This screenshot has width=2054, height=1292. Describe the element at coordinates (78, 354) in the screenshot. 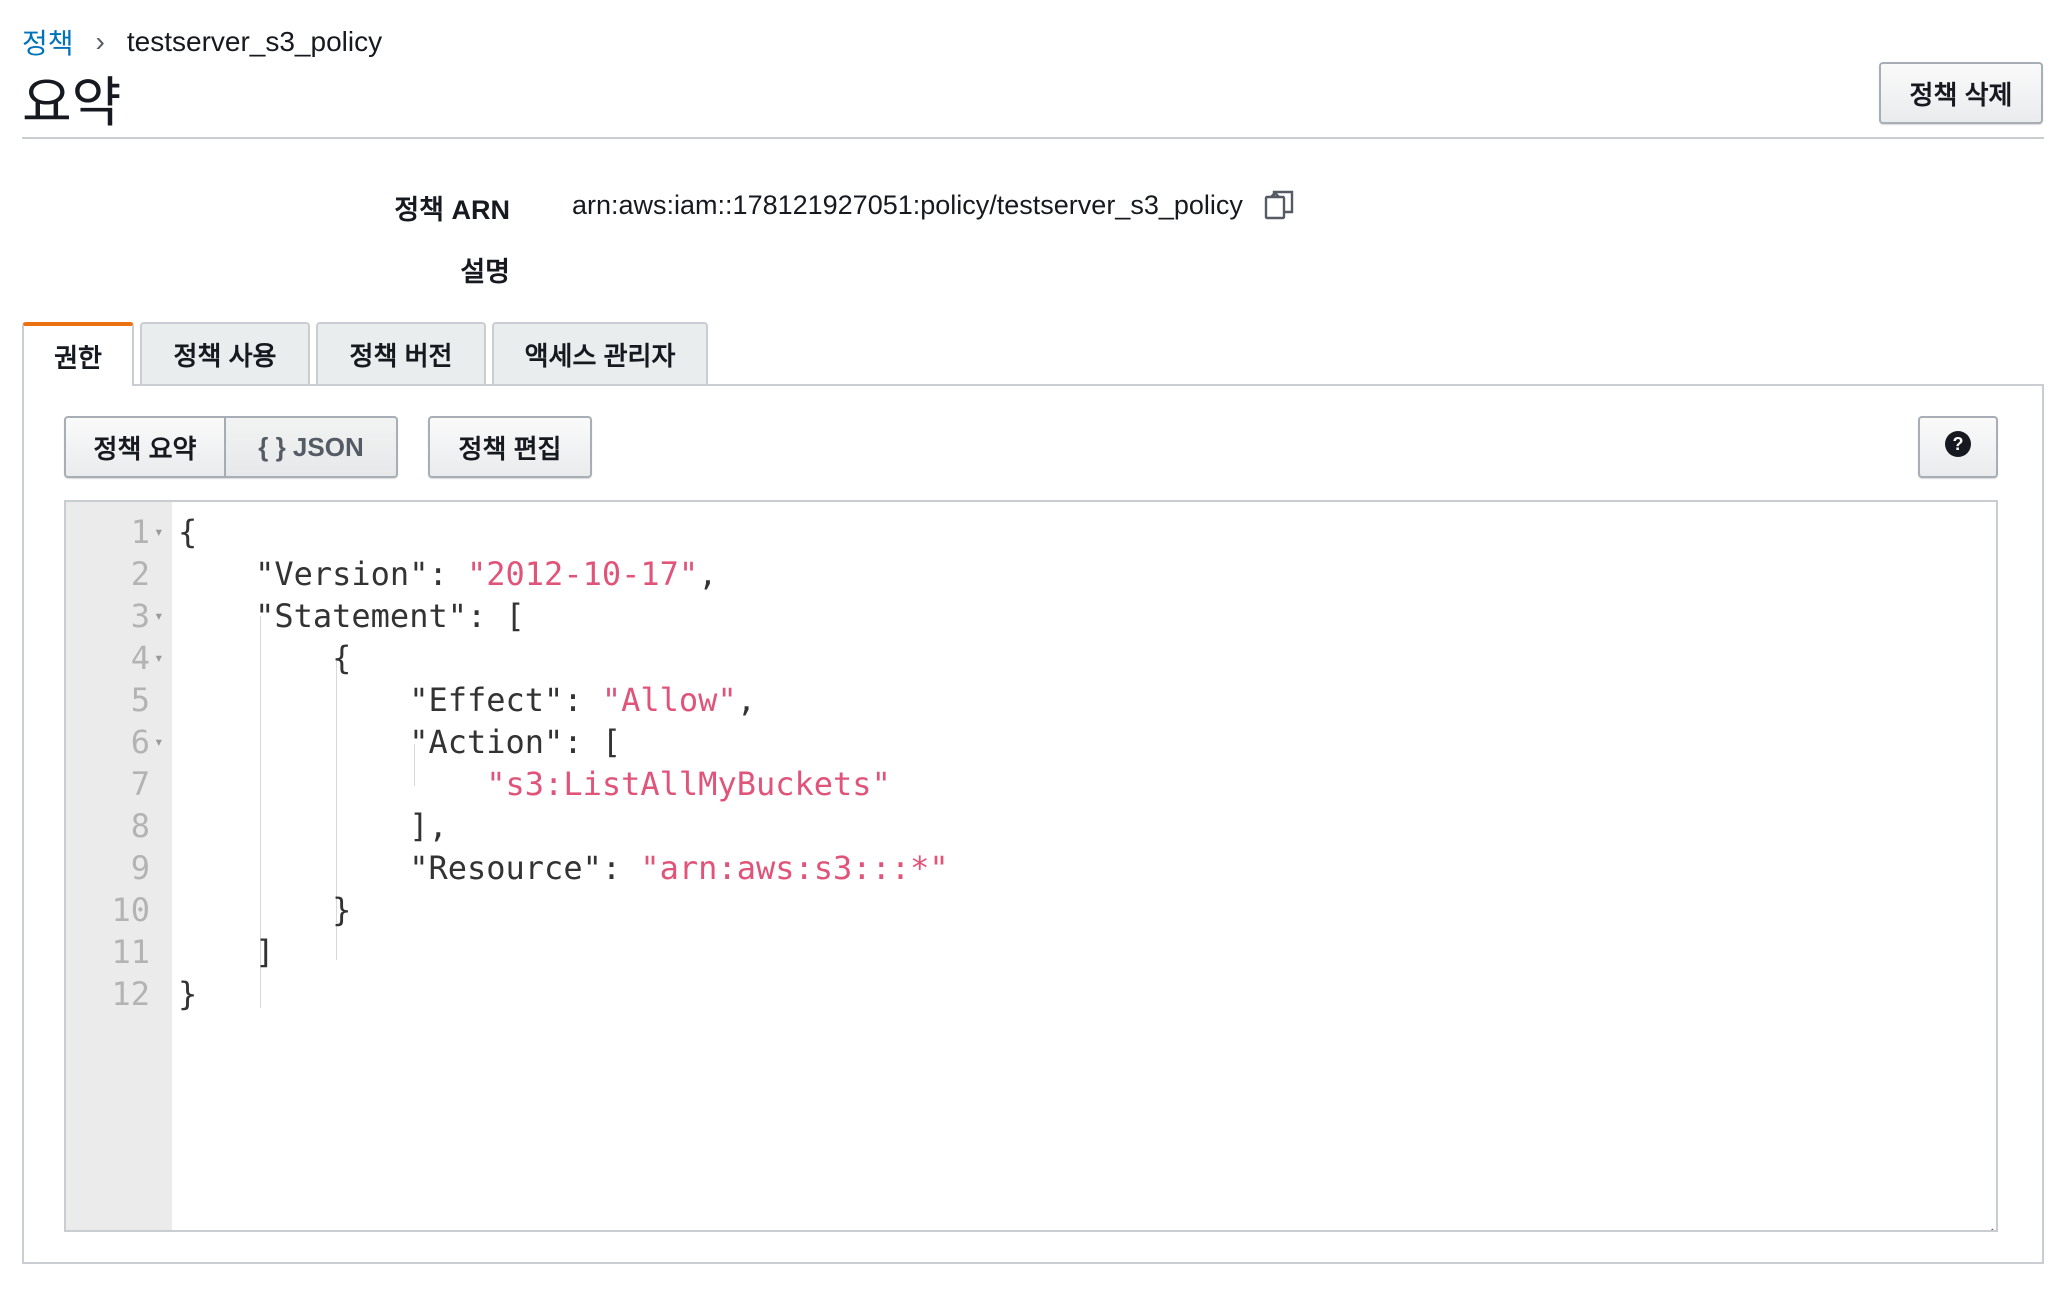

I see `tab-permissions: 권한` at that location.